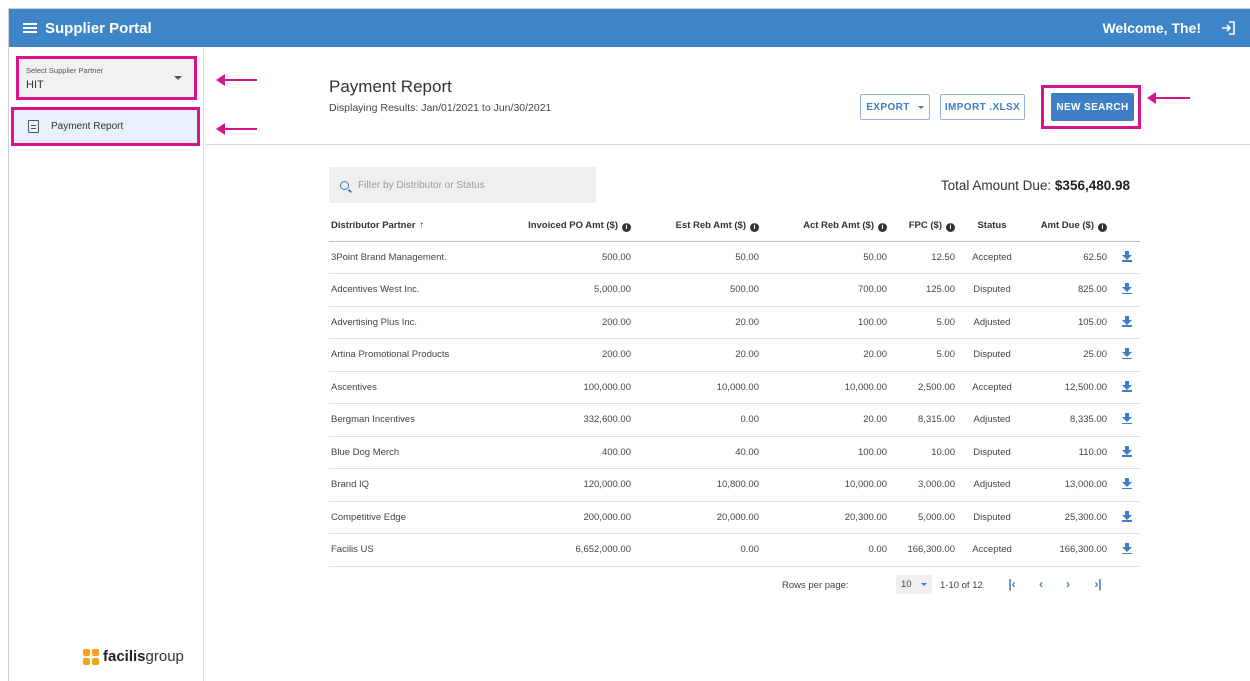 This screenshot has width=1250, height=681. Describe the element at coordinates (1068, 322) in the screenshot. I see `cell-amt-due: 105.00` at that location.